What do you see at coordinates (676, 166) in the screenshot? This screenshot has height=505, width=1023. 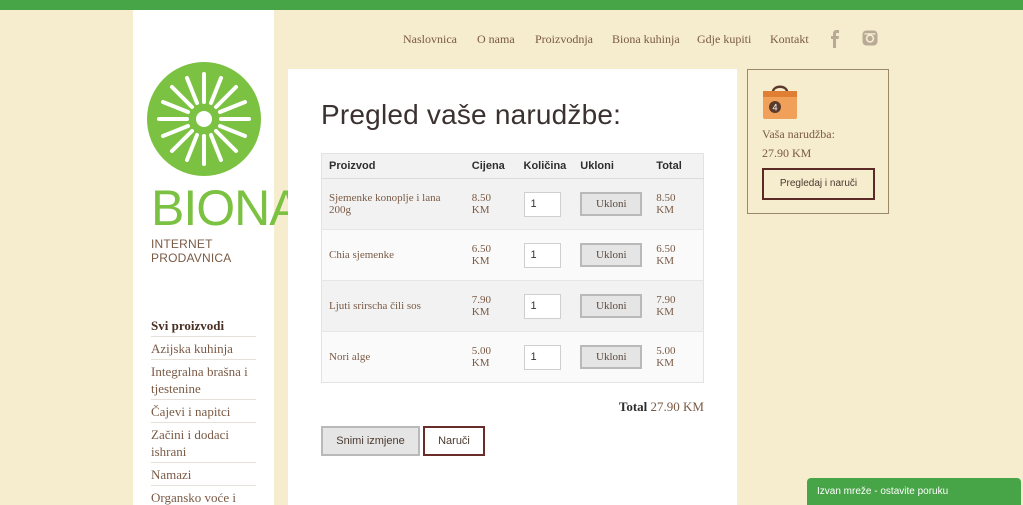 I see `column-header-total: Total` at bounding box center [676, 166].